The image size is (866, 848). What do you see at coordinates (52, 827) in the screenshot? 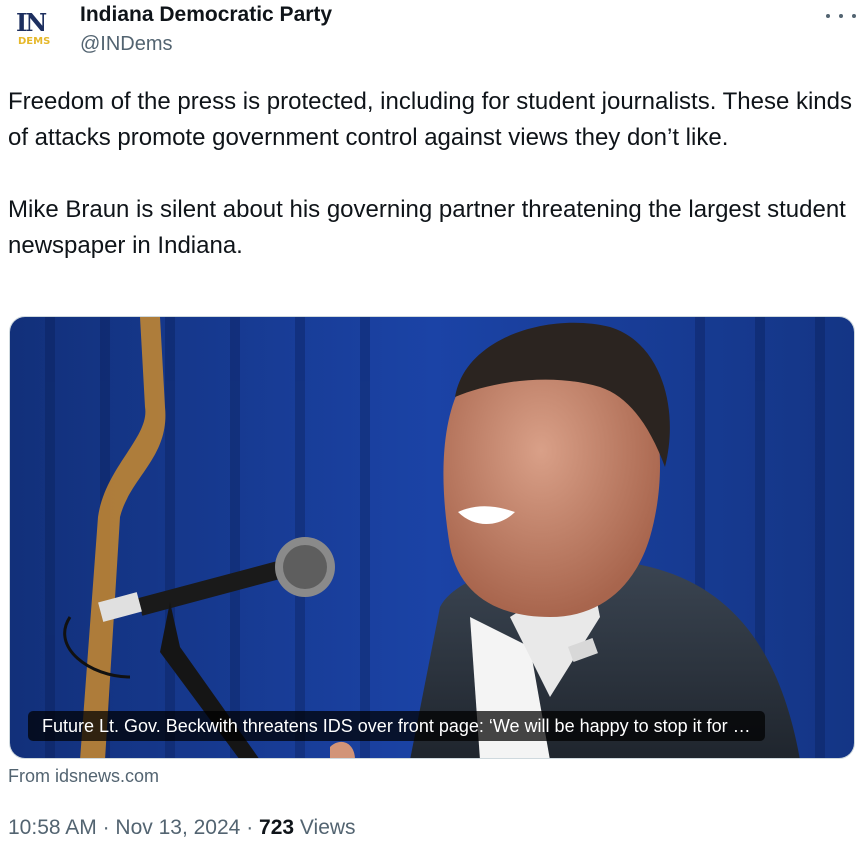
I see `tweet-time: 10:58 AM` at bounding box center [52, 827].